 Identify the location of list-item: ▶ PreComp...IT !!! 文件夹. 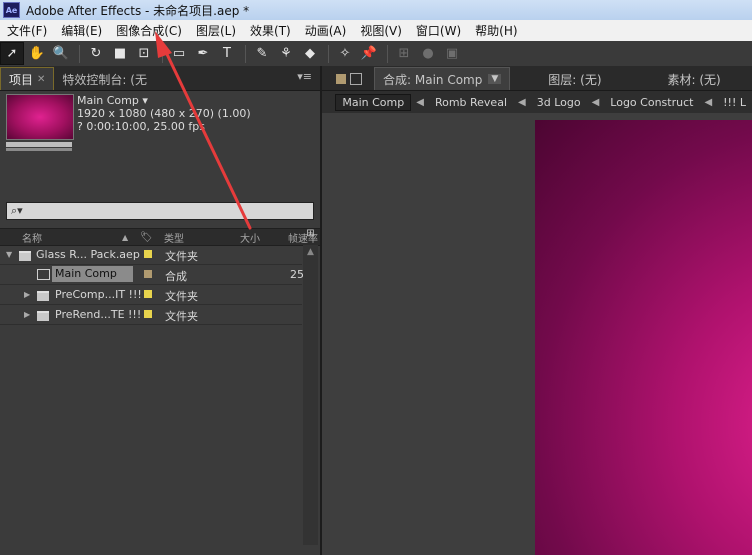
(151, 295).